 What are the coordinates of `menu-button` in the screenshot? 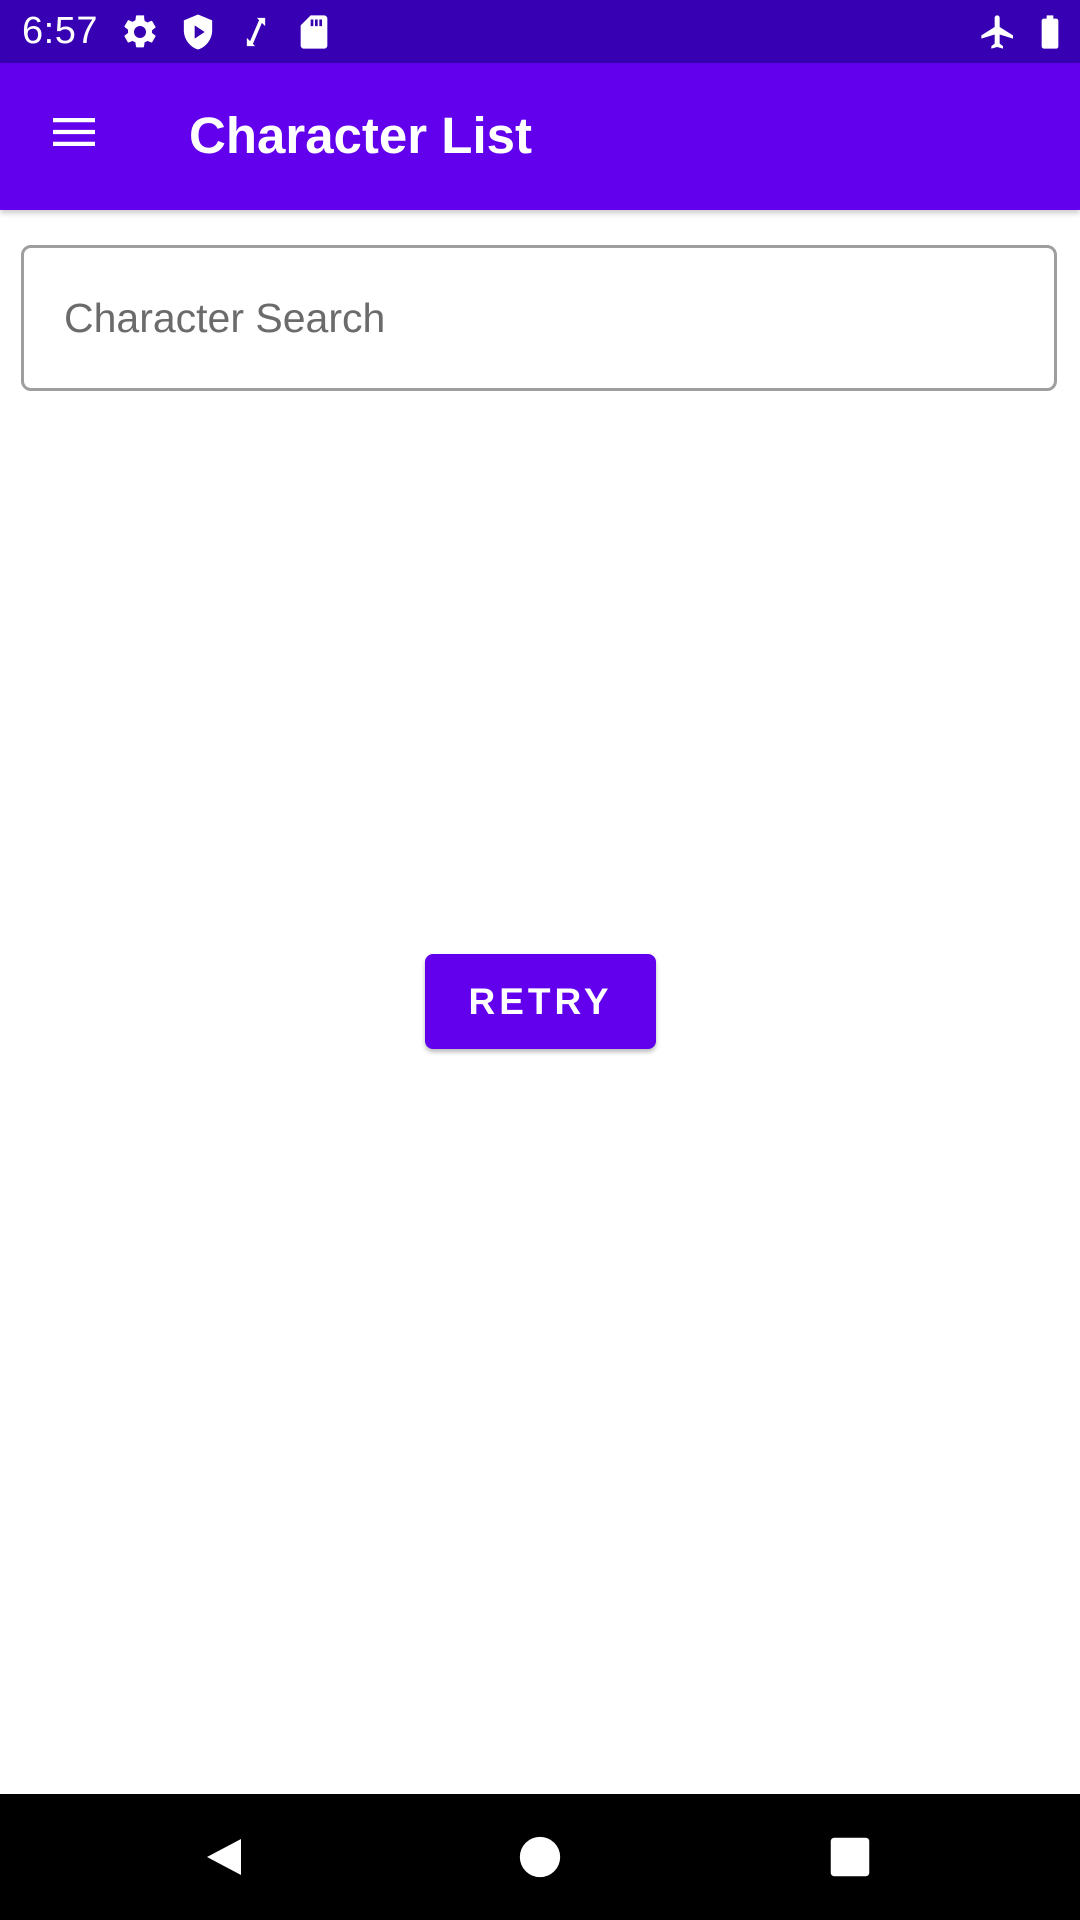 It's located at (74, 132).